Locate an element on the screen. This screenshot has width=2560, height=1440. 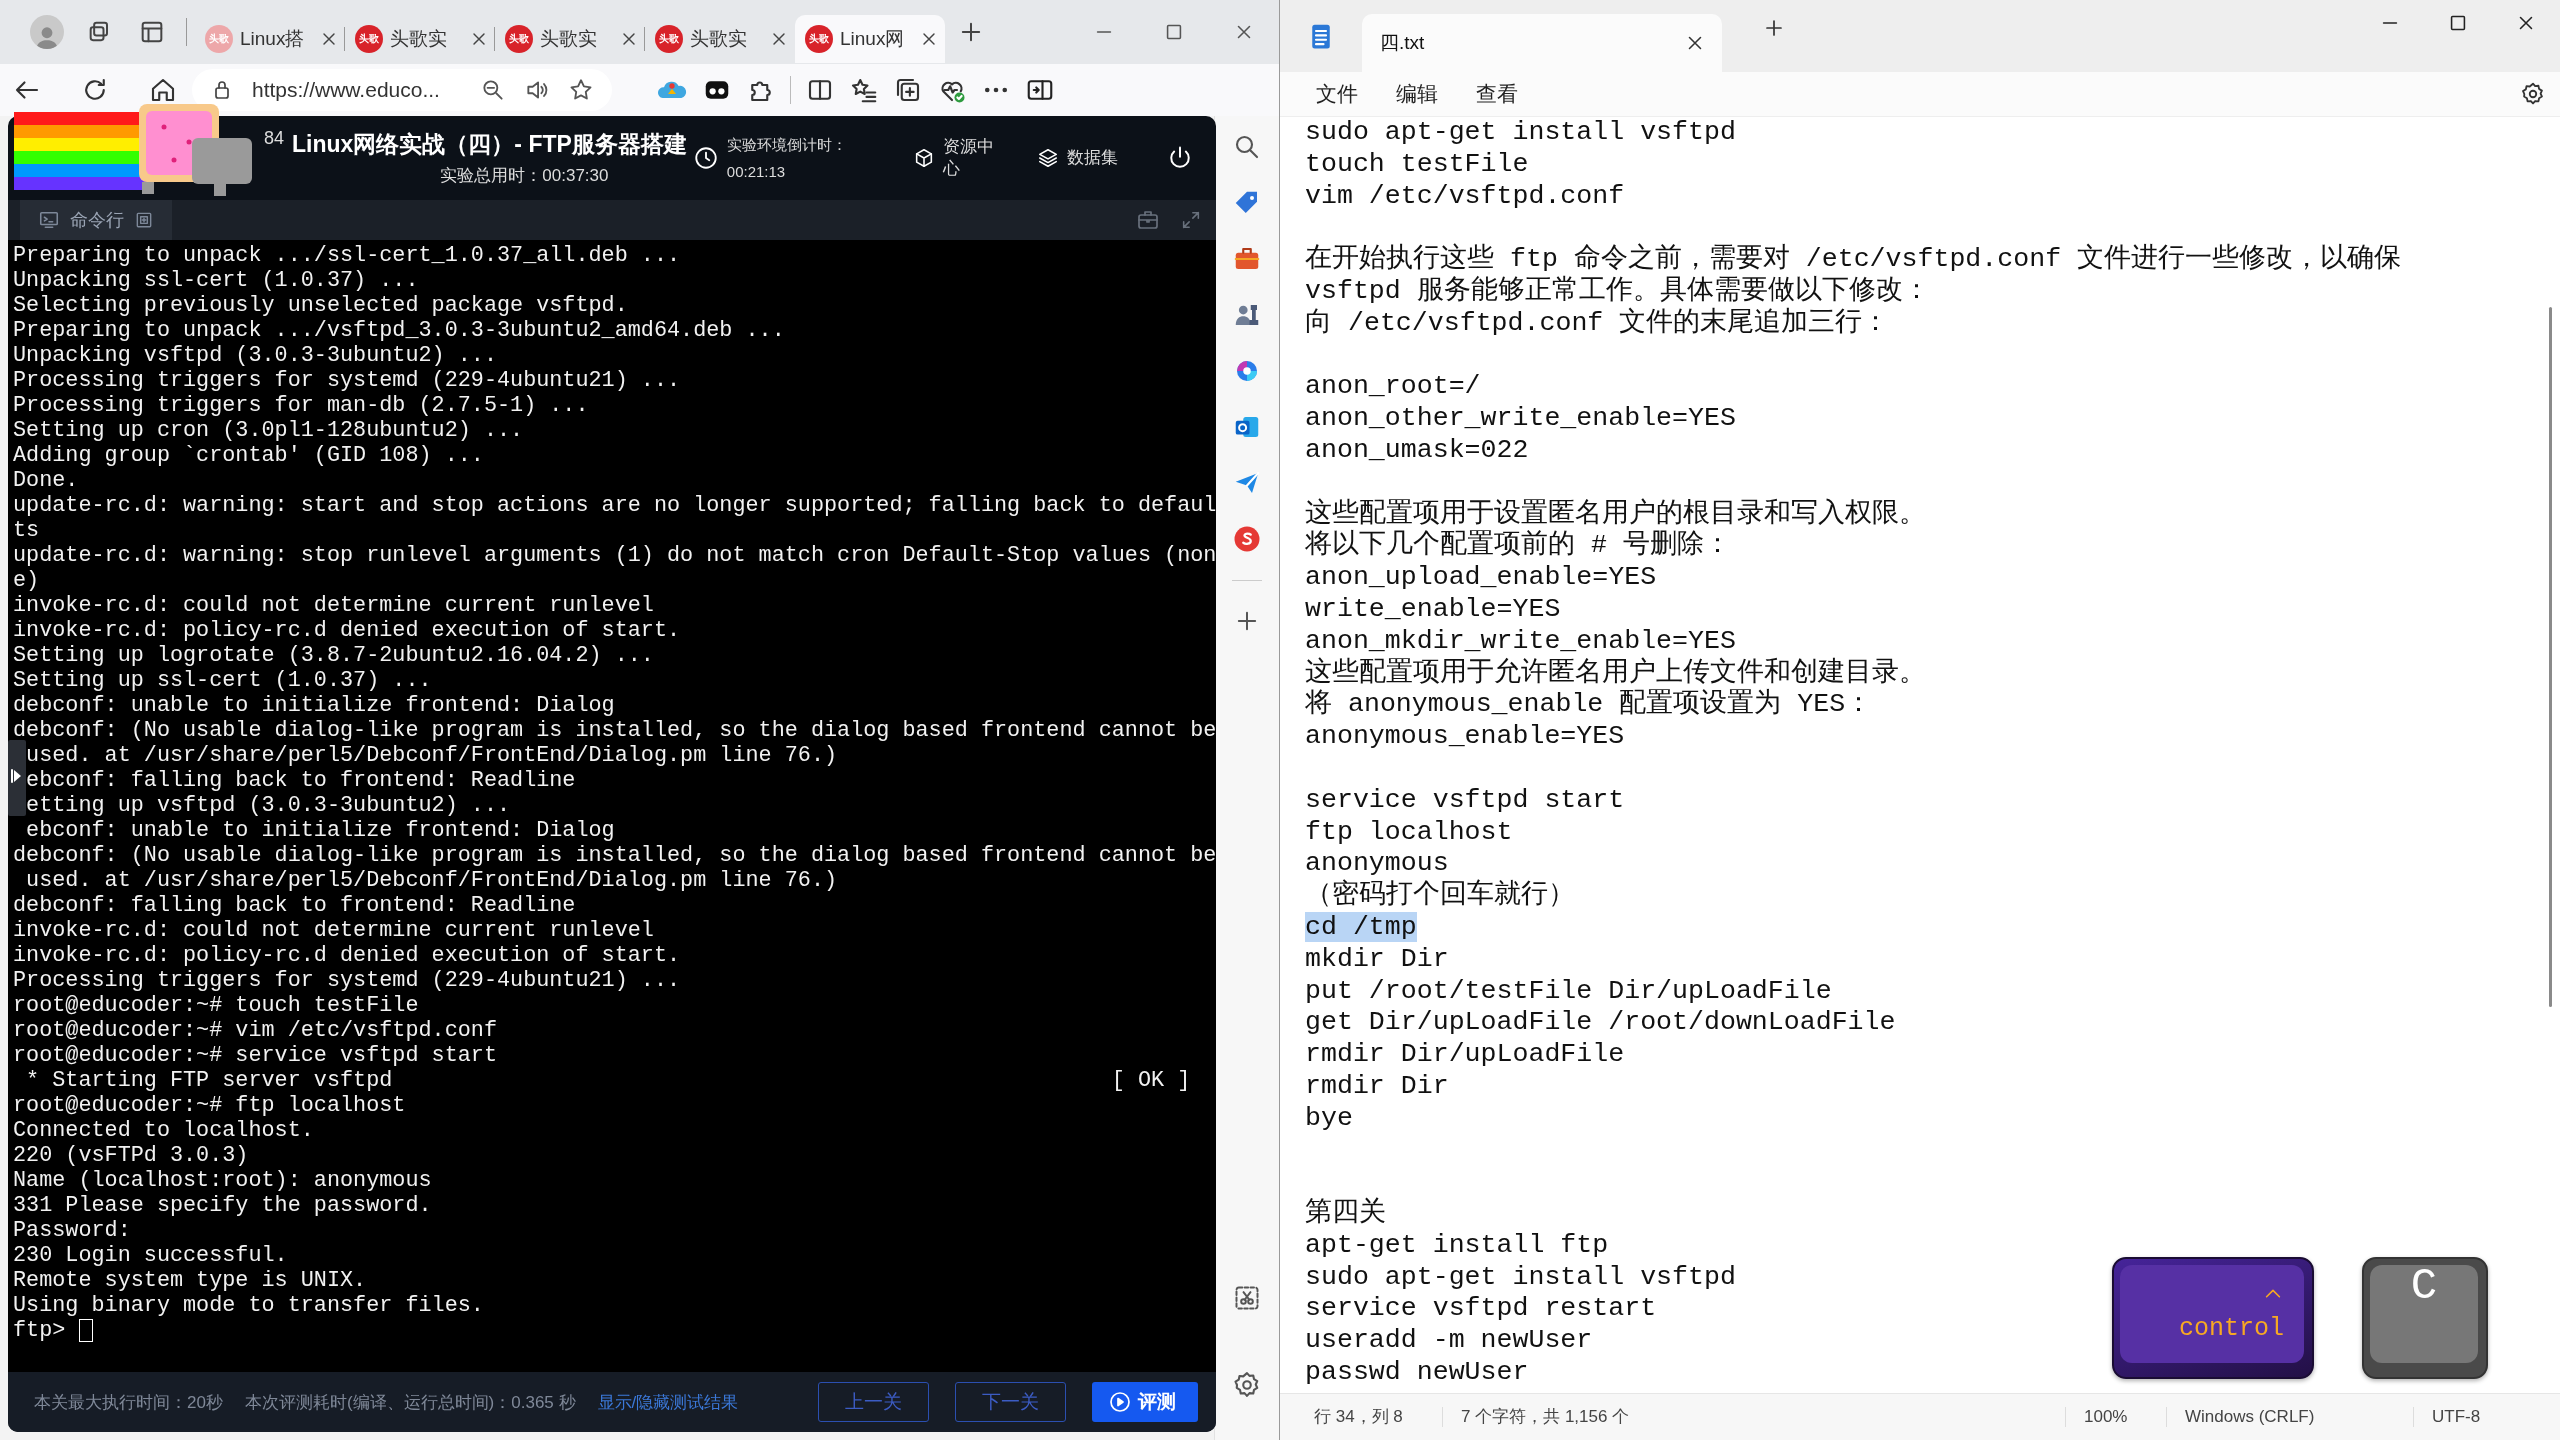
terminal-line: Connected to localhost. is located at coordinates (163, 1130).